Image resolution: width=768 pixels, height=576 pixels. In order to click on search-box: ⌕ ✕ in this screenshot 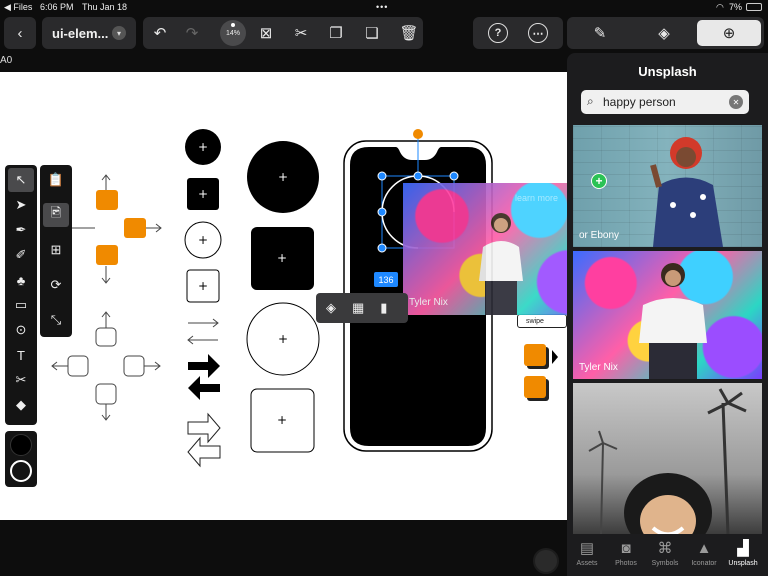, I will do `click(665, 102)`.